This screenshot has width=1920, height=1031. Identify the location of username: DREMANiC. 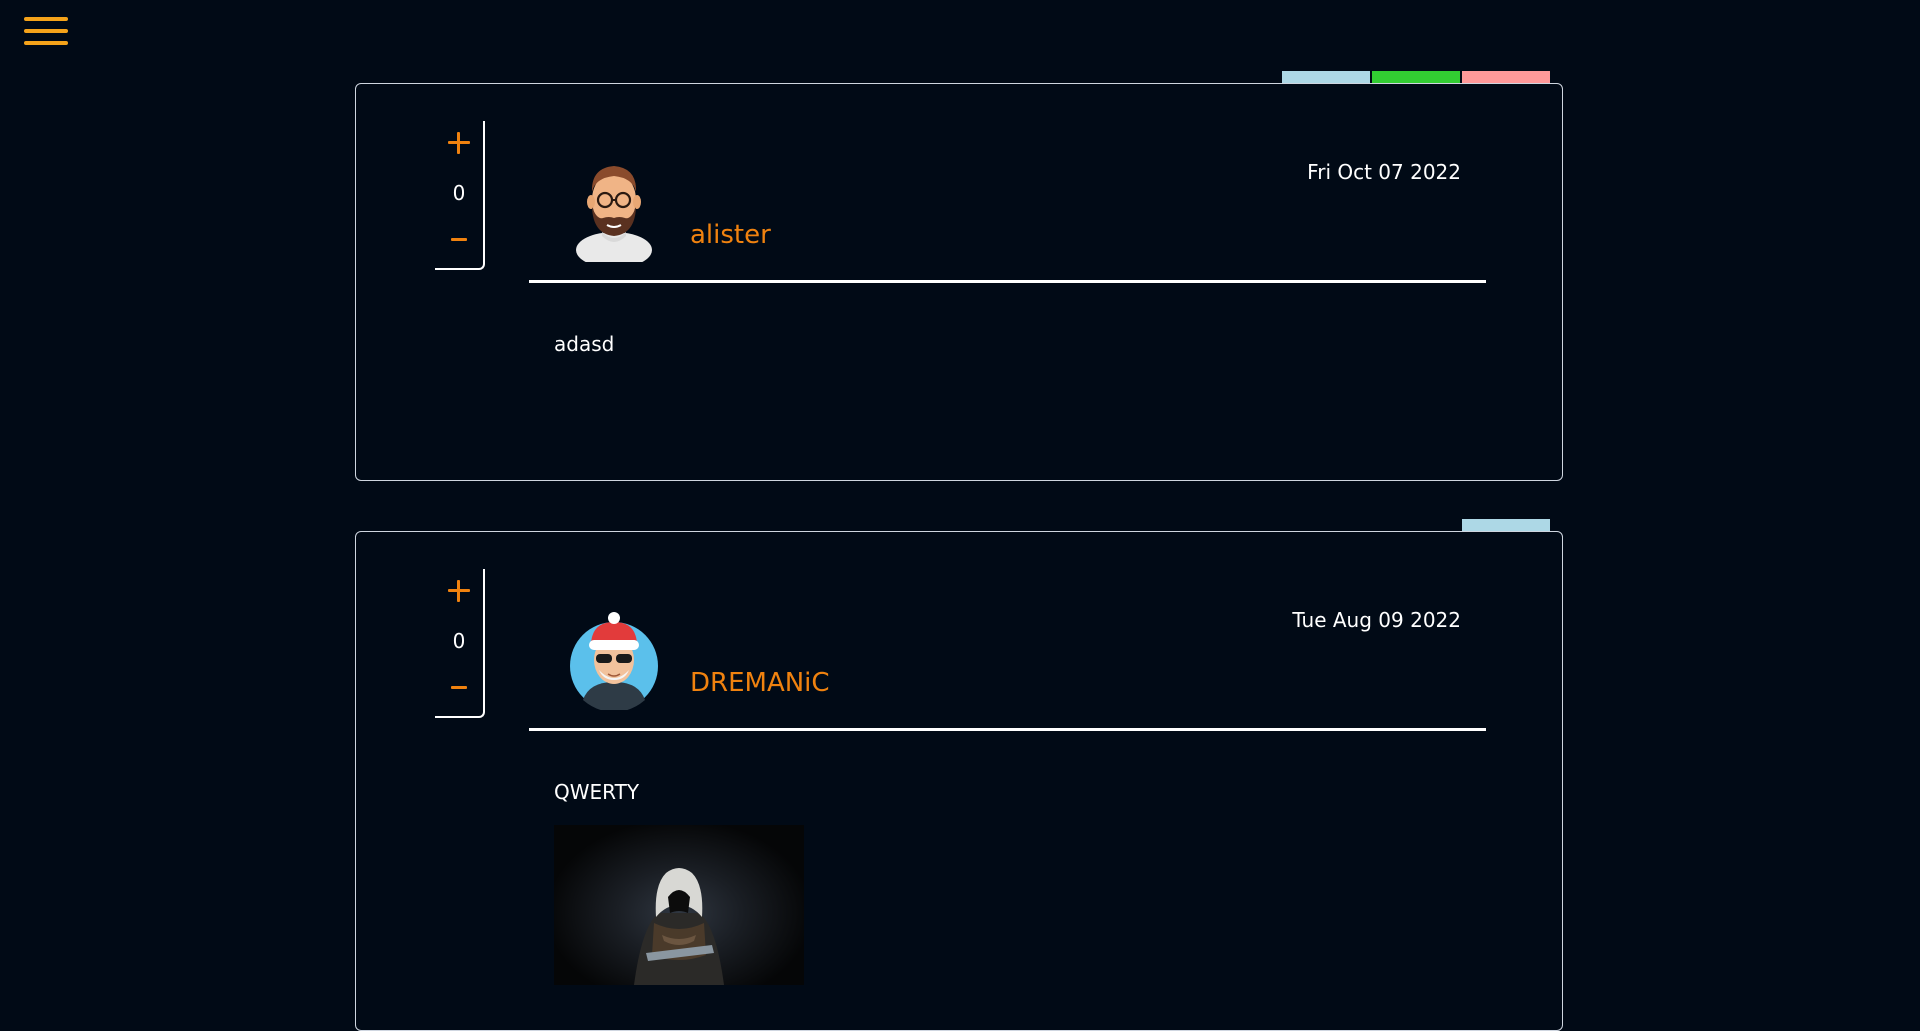
(760, 683).